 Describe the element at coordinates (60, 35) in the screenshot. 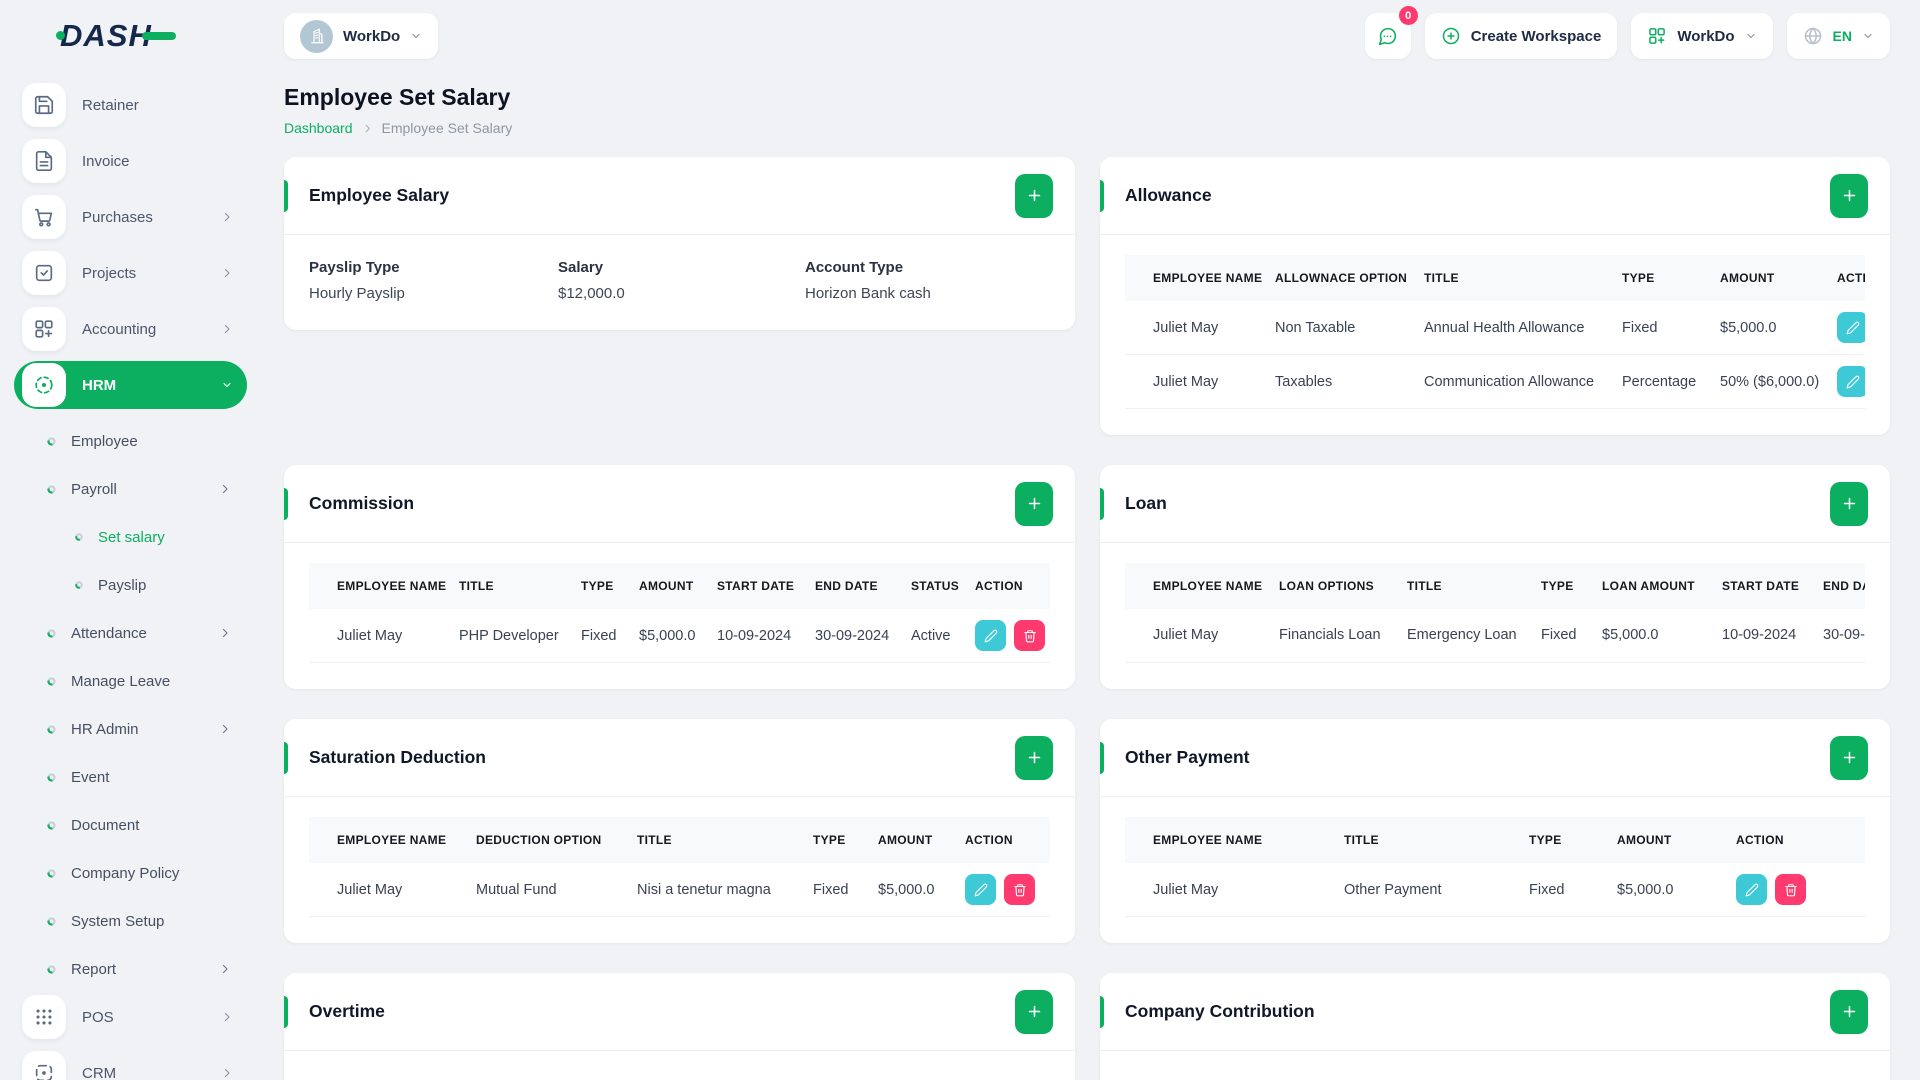

I see `logo-dot-accent` at that location.